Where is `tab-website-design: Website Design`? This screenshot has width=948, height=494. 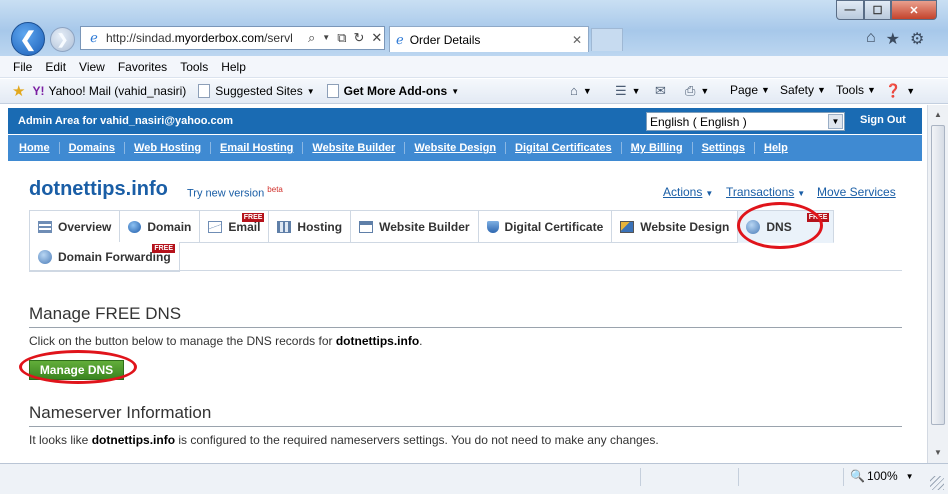
tab-website-design: Website Design is located at coordinates (675, 227).